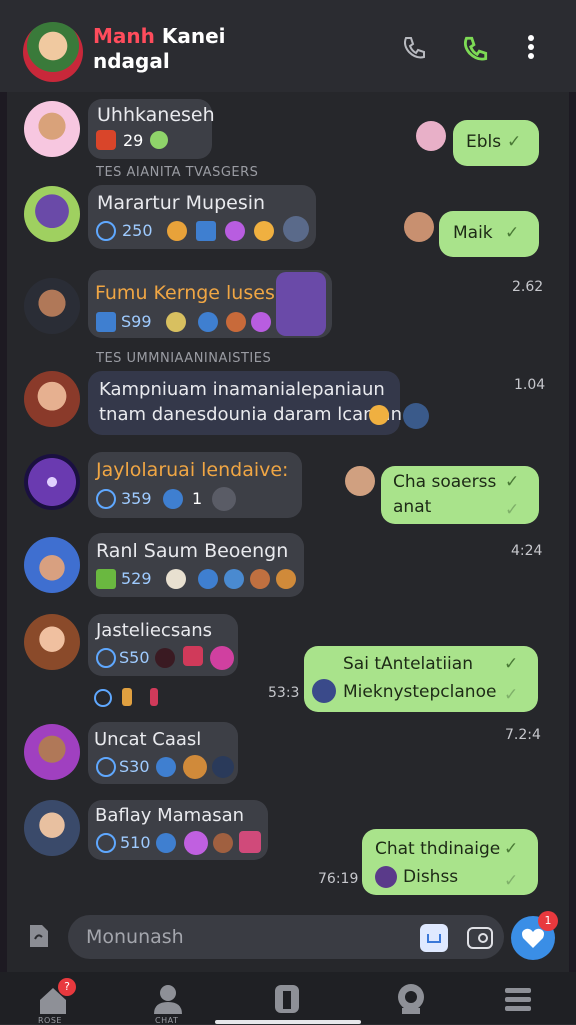  What do you see at coordinates (242, 389) in the screenshot?
I see `message-line1: Kampniuam inamanialepaniaun` at bounding box center [242, 389].